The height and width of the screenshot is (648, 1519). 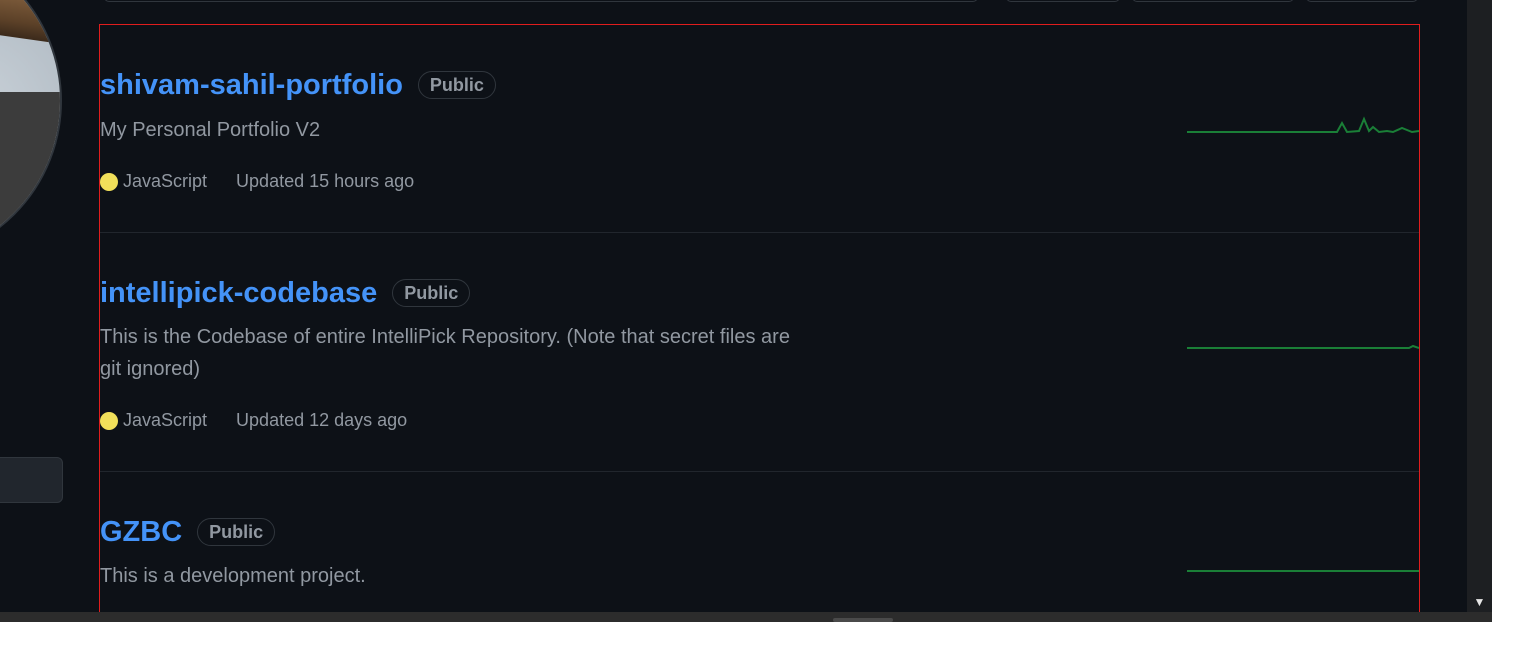 I want to click on repo-updated: Updated 12 days ago, so click(x=322, y=420).